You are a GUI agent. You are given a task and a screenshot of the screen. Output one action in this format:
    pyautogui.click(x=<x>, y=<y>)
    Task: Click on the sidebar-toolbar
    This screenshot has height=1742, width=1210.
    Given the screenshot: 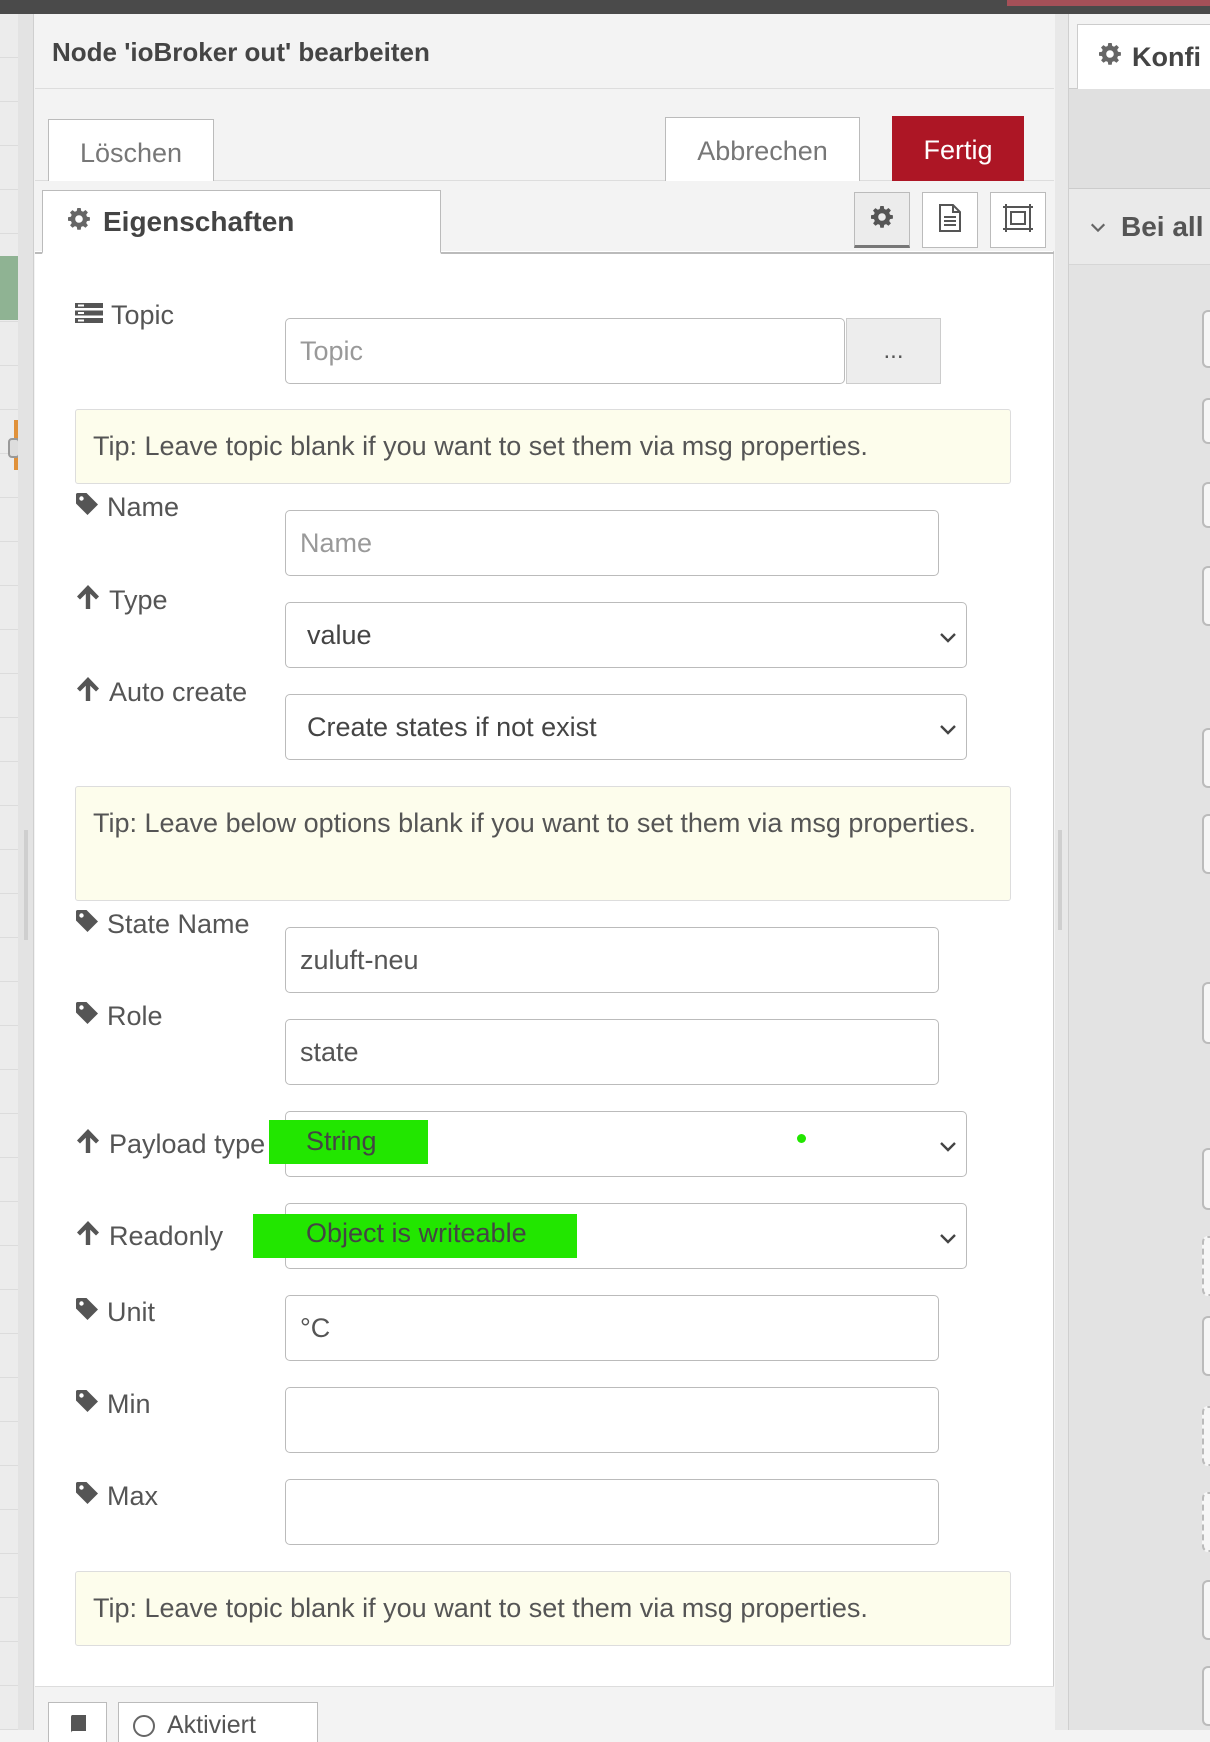 What is the action you would take?
    pyautogui.click(x=1139, y=139)
    